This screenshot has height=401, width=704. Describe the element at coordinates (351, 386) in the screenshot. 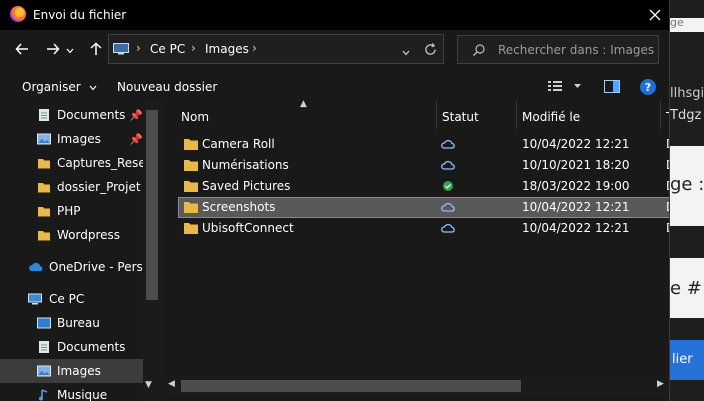

I see `horizontal-scrollbar-thumb` at that location.